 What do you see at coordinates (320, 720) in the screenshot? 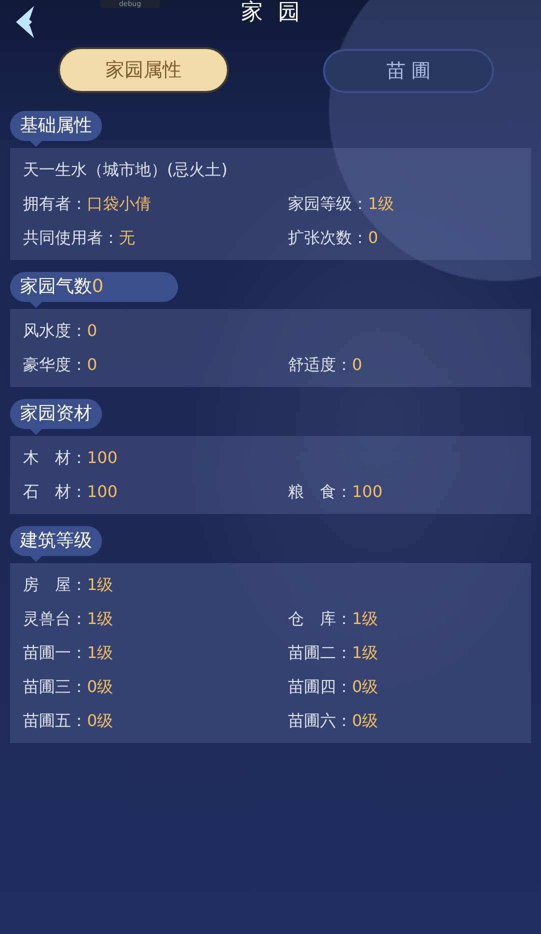
I see `field-label: 苗圃六：` at bounding box center [320, 720].